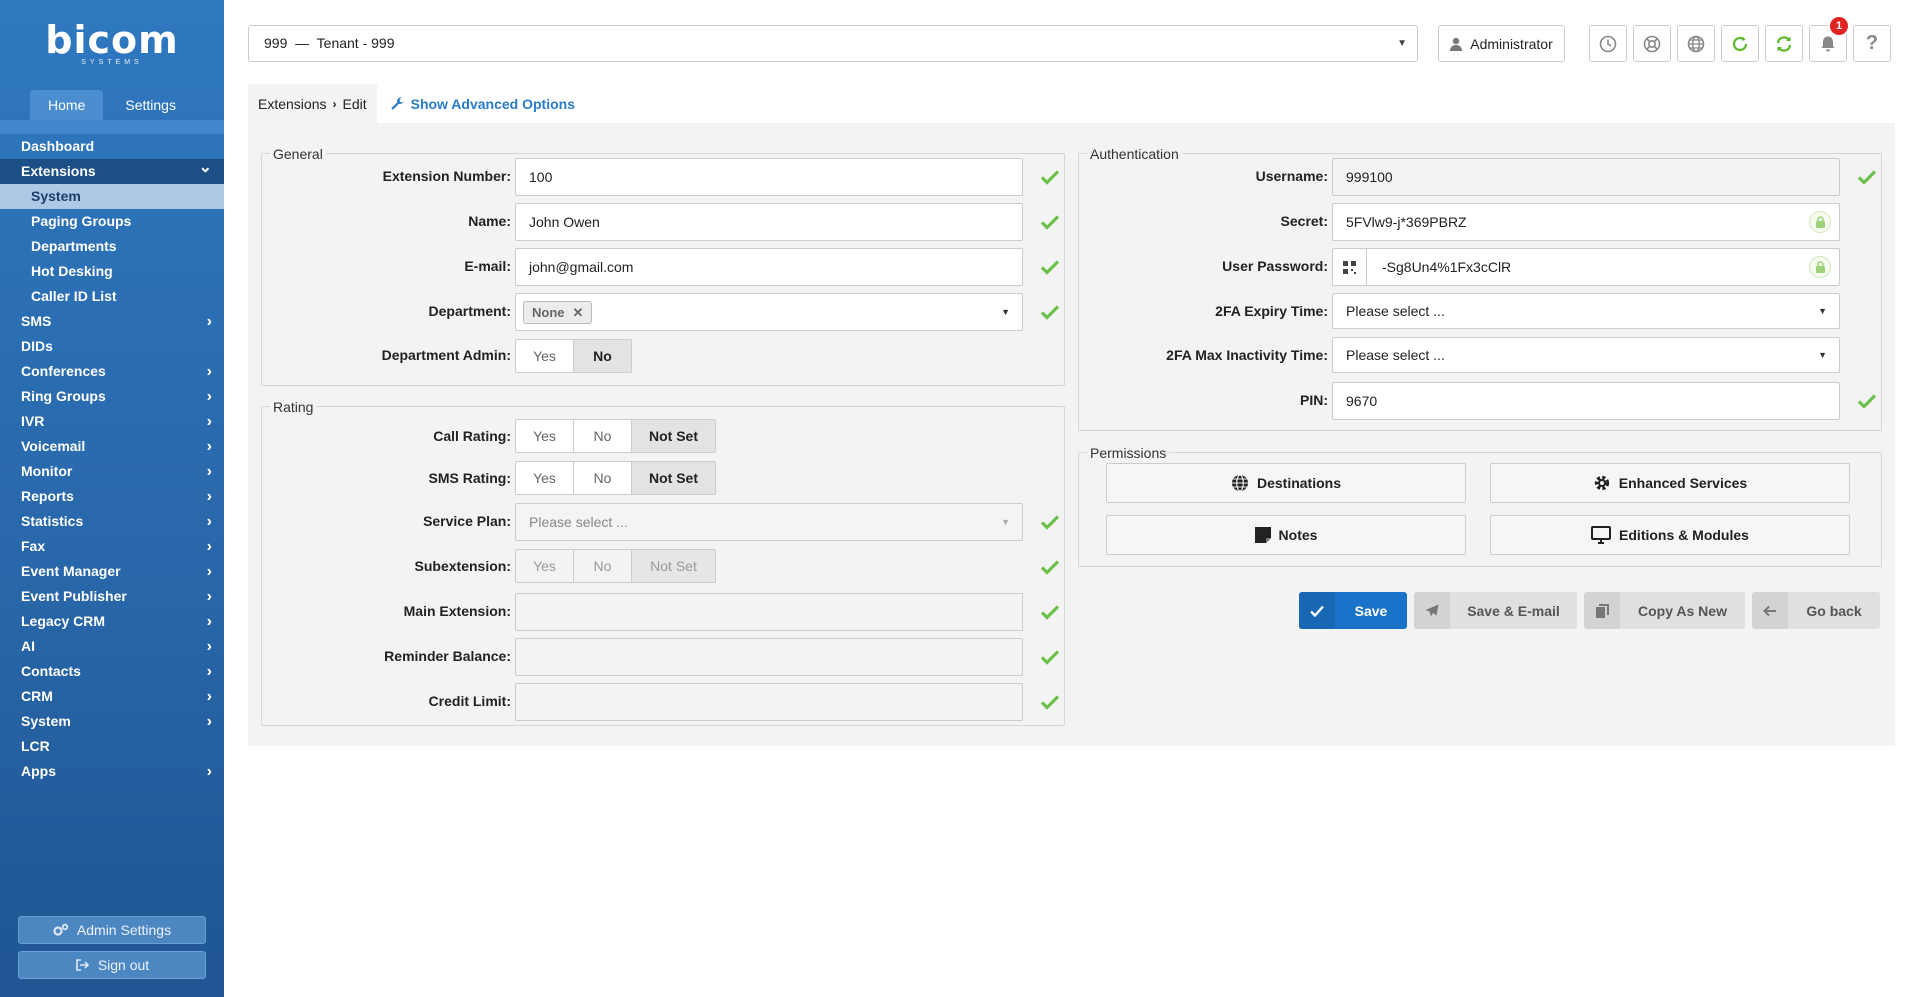  What do you see at coordinates (112, 346) in the screenshot?
I see `sidebar-item-dids: DIDs` at bounding box center [112, 346].